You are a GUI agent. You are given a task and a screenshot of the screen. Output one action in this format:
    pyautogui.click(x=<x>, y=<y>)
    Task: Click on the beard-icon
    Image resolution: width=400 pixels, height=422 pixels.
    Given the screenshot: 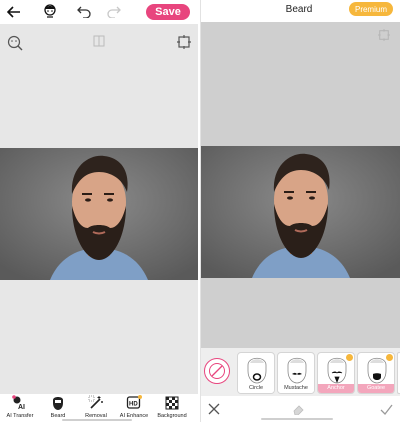 What is the action you would take?
    pyautogui.click(x=58, y=403)
    